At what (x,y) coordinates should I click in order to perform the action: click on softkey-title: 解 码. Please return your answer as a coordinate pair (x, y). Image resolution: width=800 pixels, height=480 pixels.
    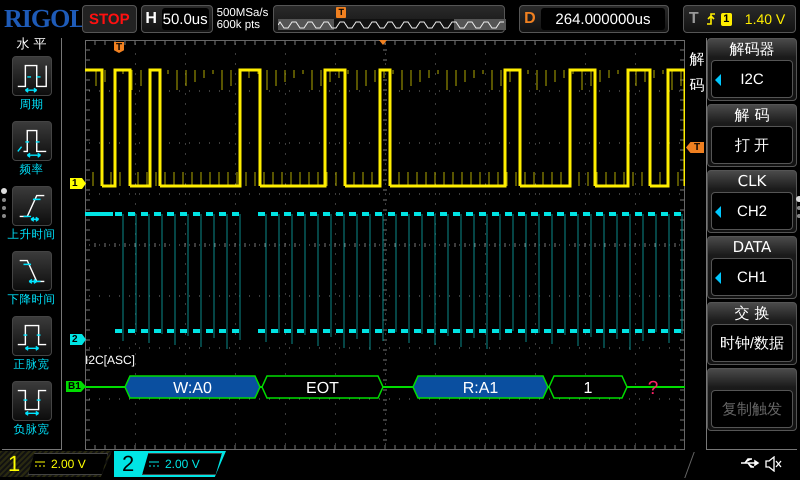
    Looking at the image, I should click on (752, 115).